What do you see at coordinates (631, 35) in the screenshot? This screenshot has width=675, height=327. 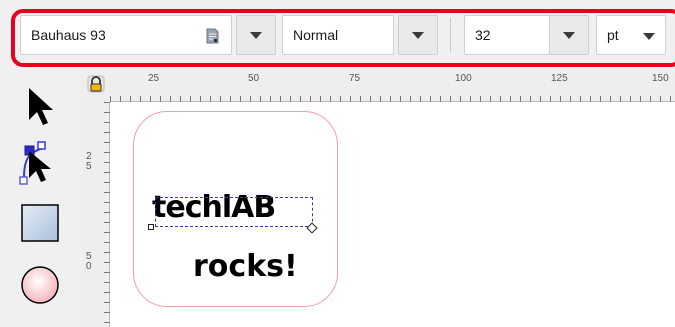 I see `font-unit-combo: pt` at bounding box center [631, 35].